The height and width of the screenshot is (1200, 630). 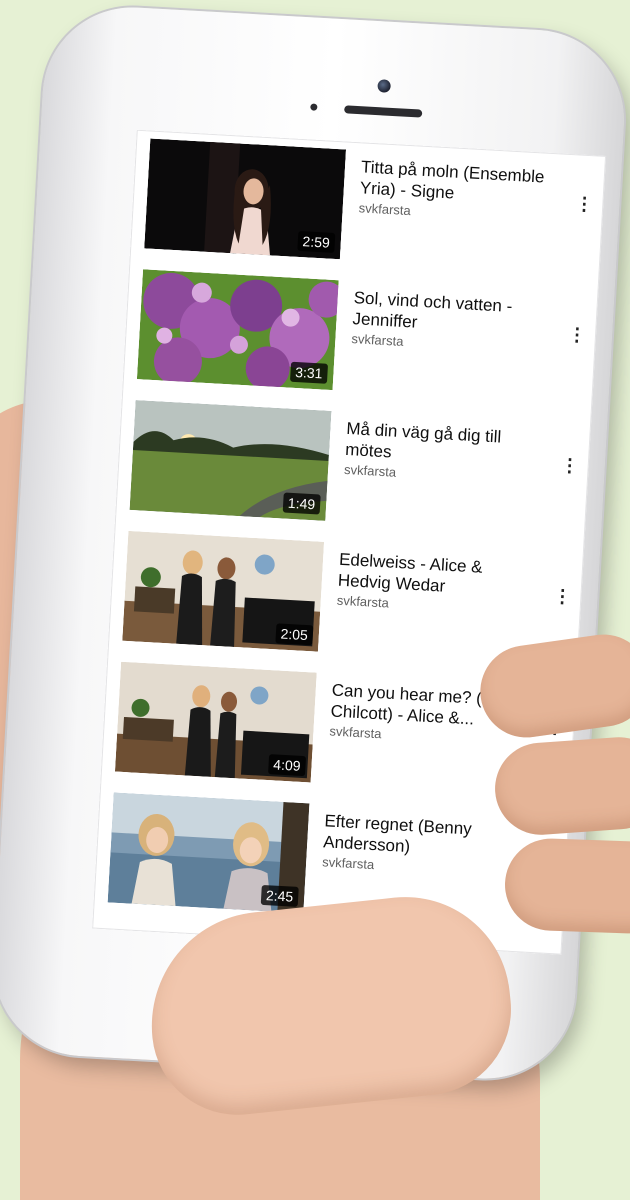 I want to click on video-duration: 2:59, so click(x=316, y=241).